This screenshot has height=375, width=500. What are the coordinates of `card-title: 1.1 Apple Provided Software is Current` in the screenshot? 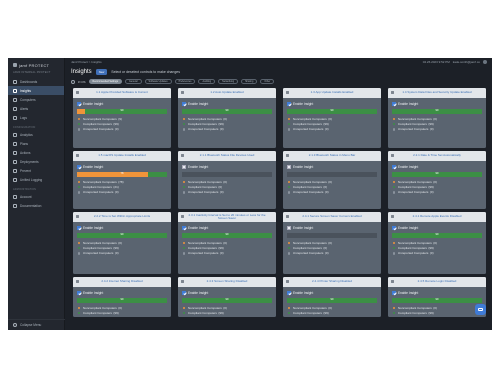 It's located at (122, 92).